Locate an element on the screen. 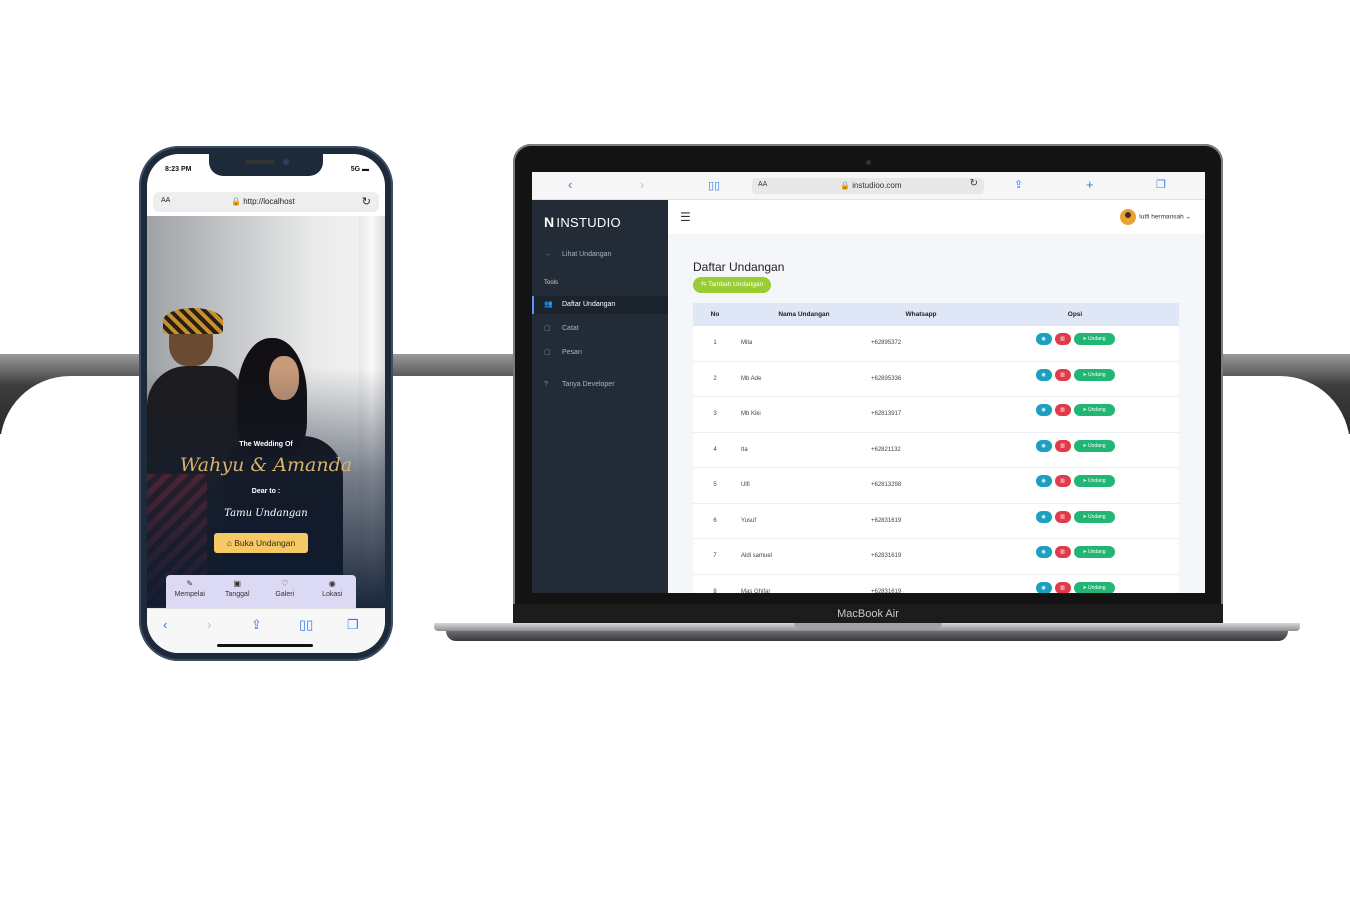  cell-name: Ulfi is located at coordinates (745, 485).